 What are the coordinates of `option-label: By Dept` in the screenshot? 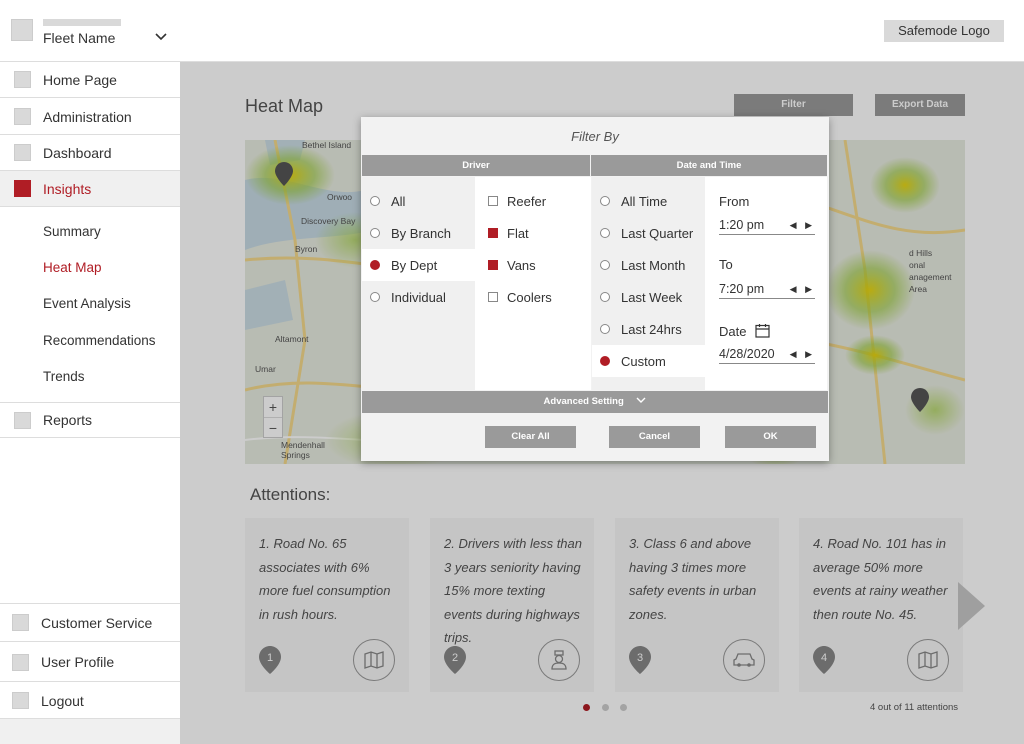 It's located at (414, 265).